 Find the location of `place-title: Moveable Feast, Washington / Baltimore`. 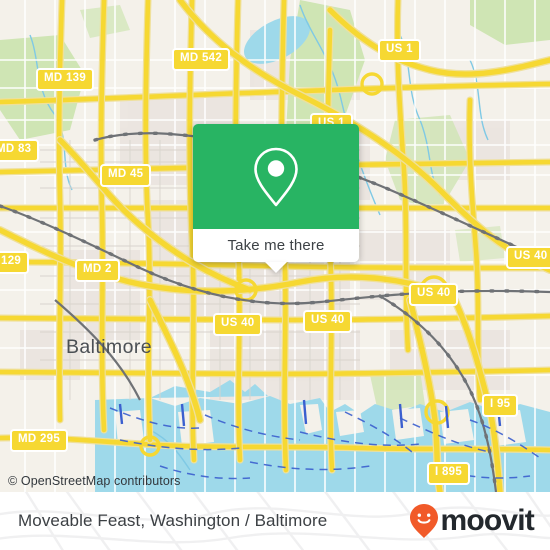

place-title: Moveable Feast, Washington / Baltimore is located at coordinates (173, 520).